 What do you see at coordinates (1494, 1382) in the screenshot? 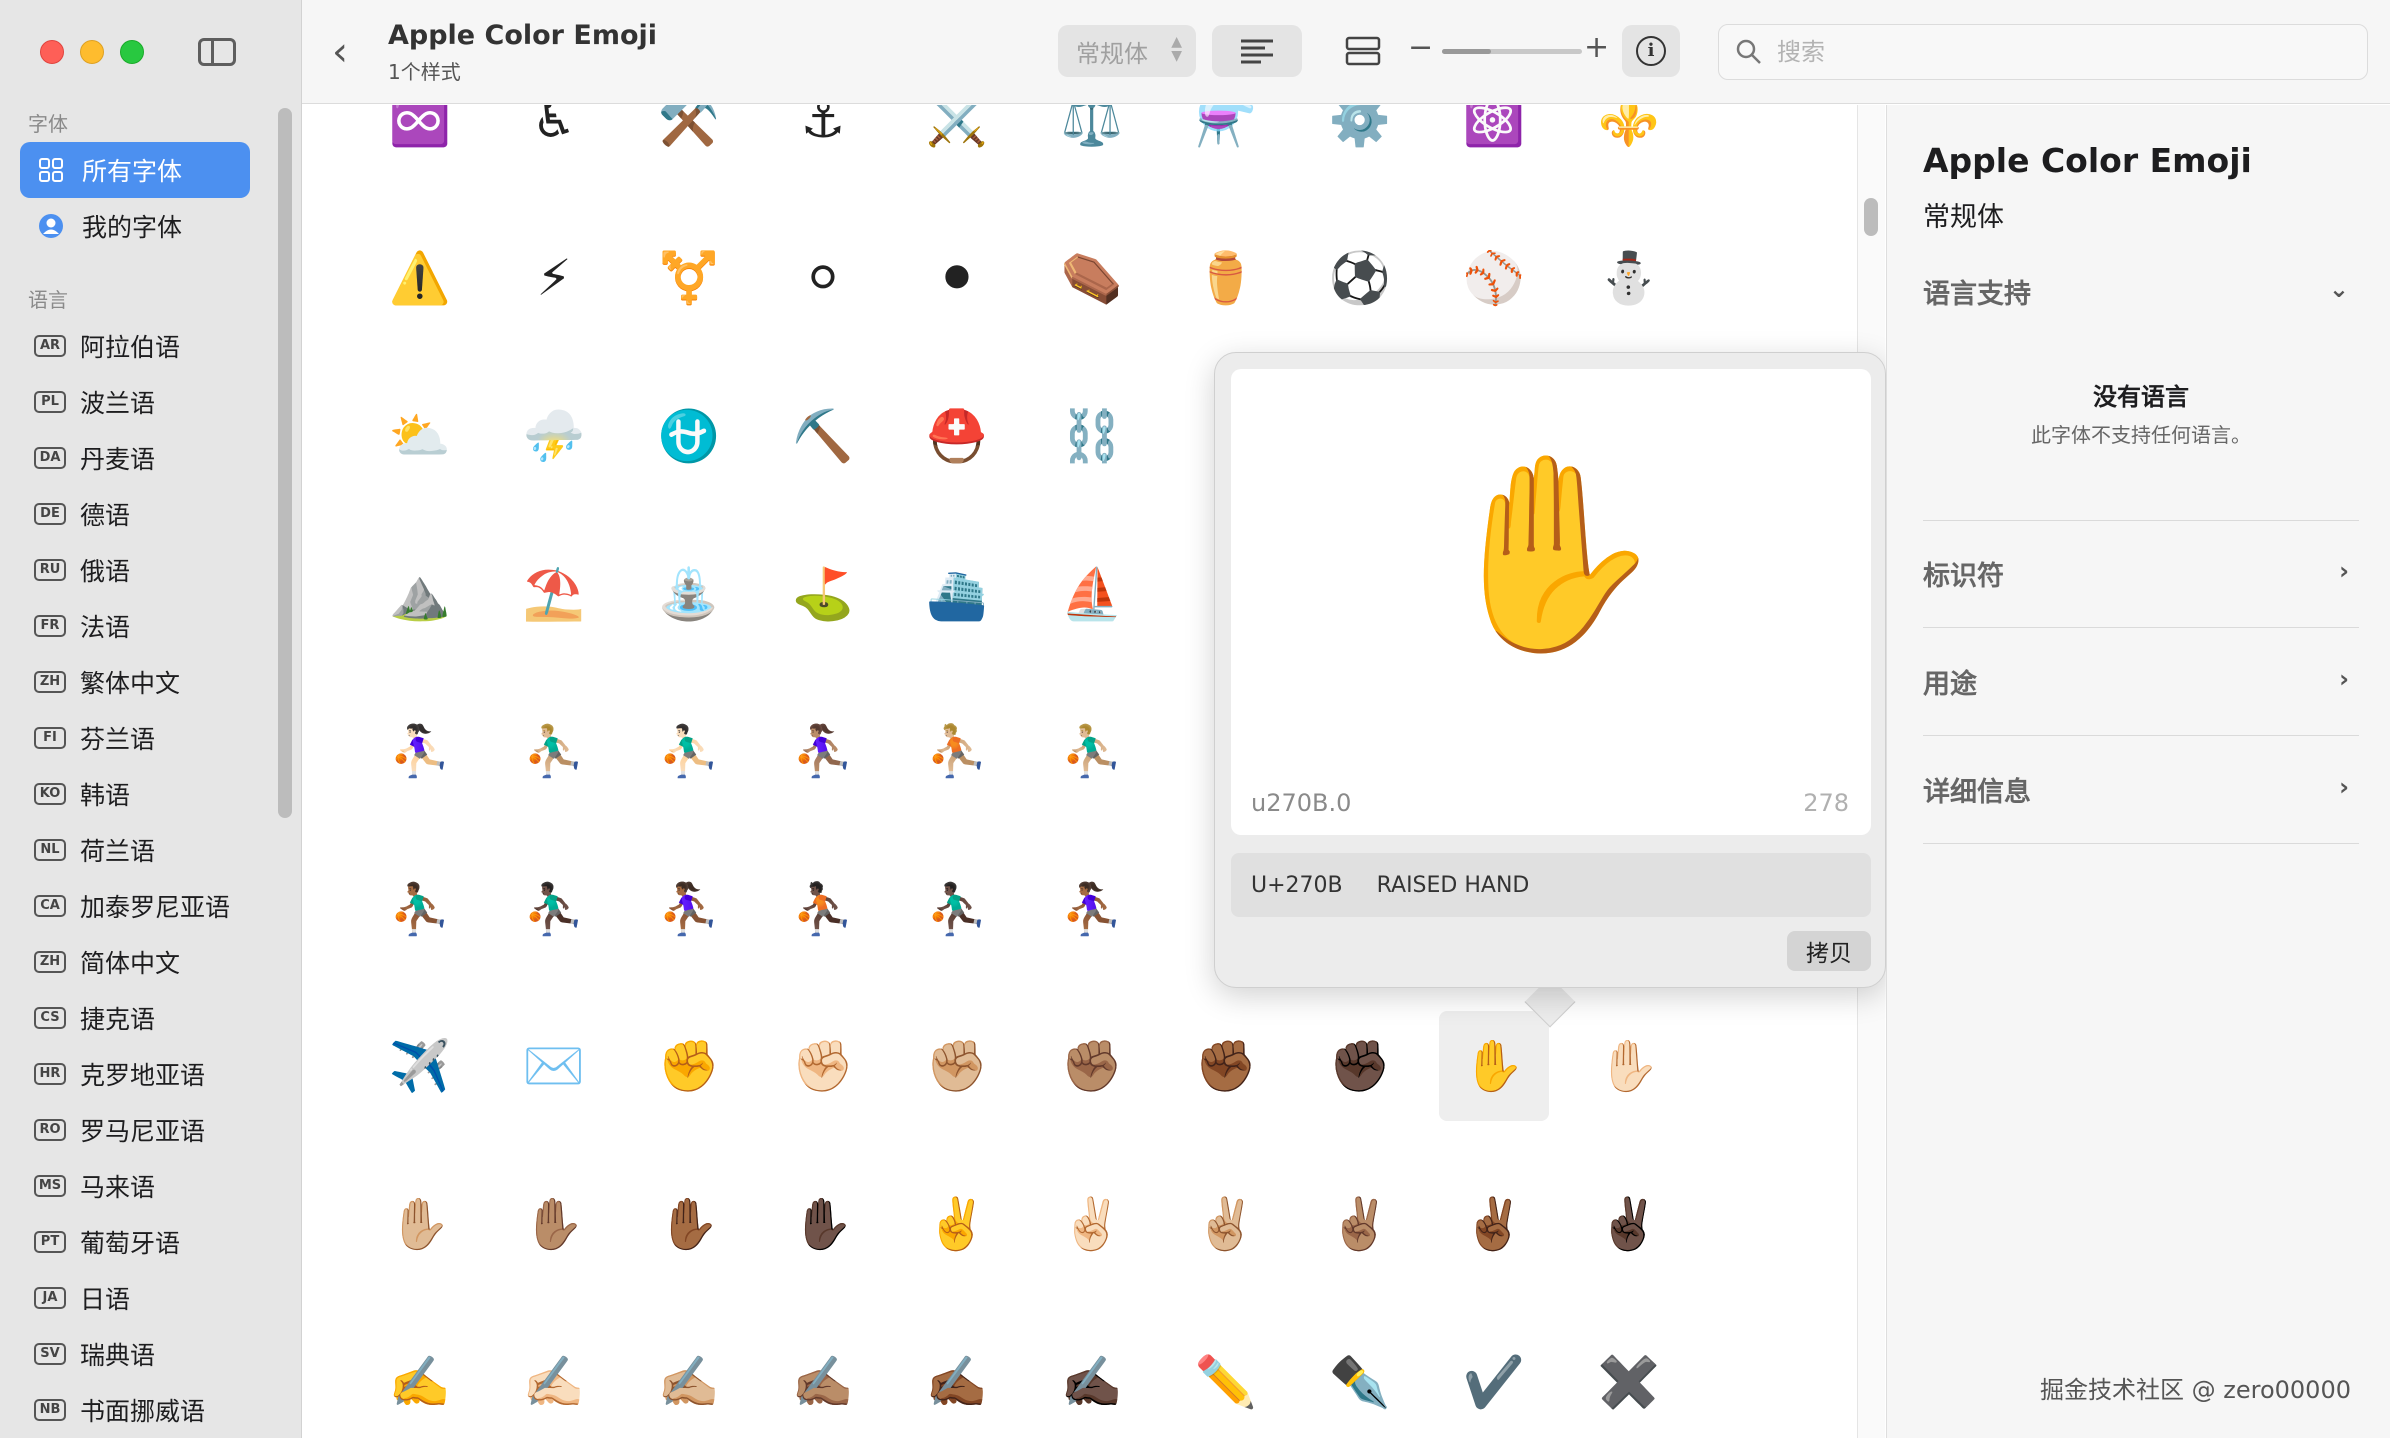
I see `glyph-cell: ✔️` at bounding box center [1494, 1382].